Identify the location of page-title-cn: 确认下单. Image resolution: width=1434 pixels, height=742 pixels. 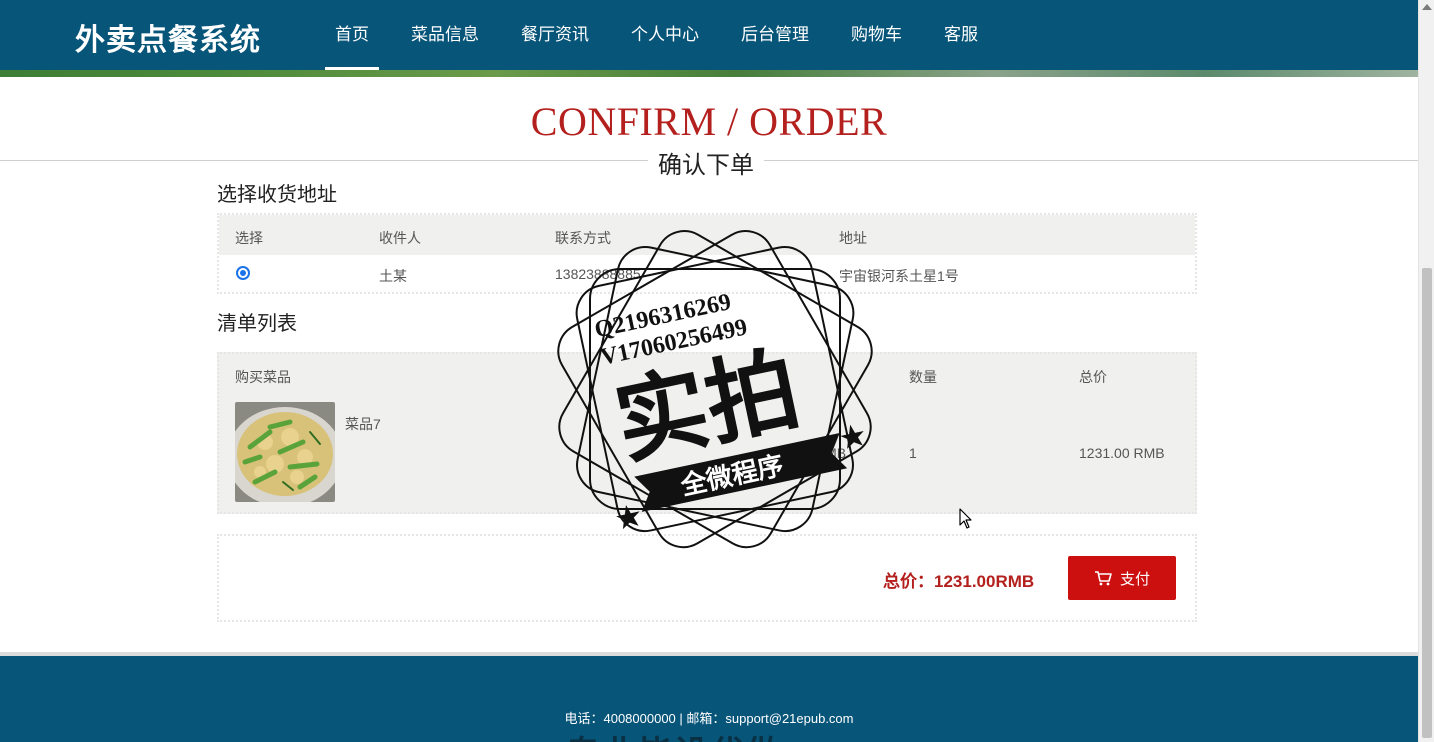
(706, 162).